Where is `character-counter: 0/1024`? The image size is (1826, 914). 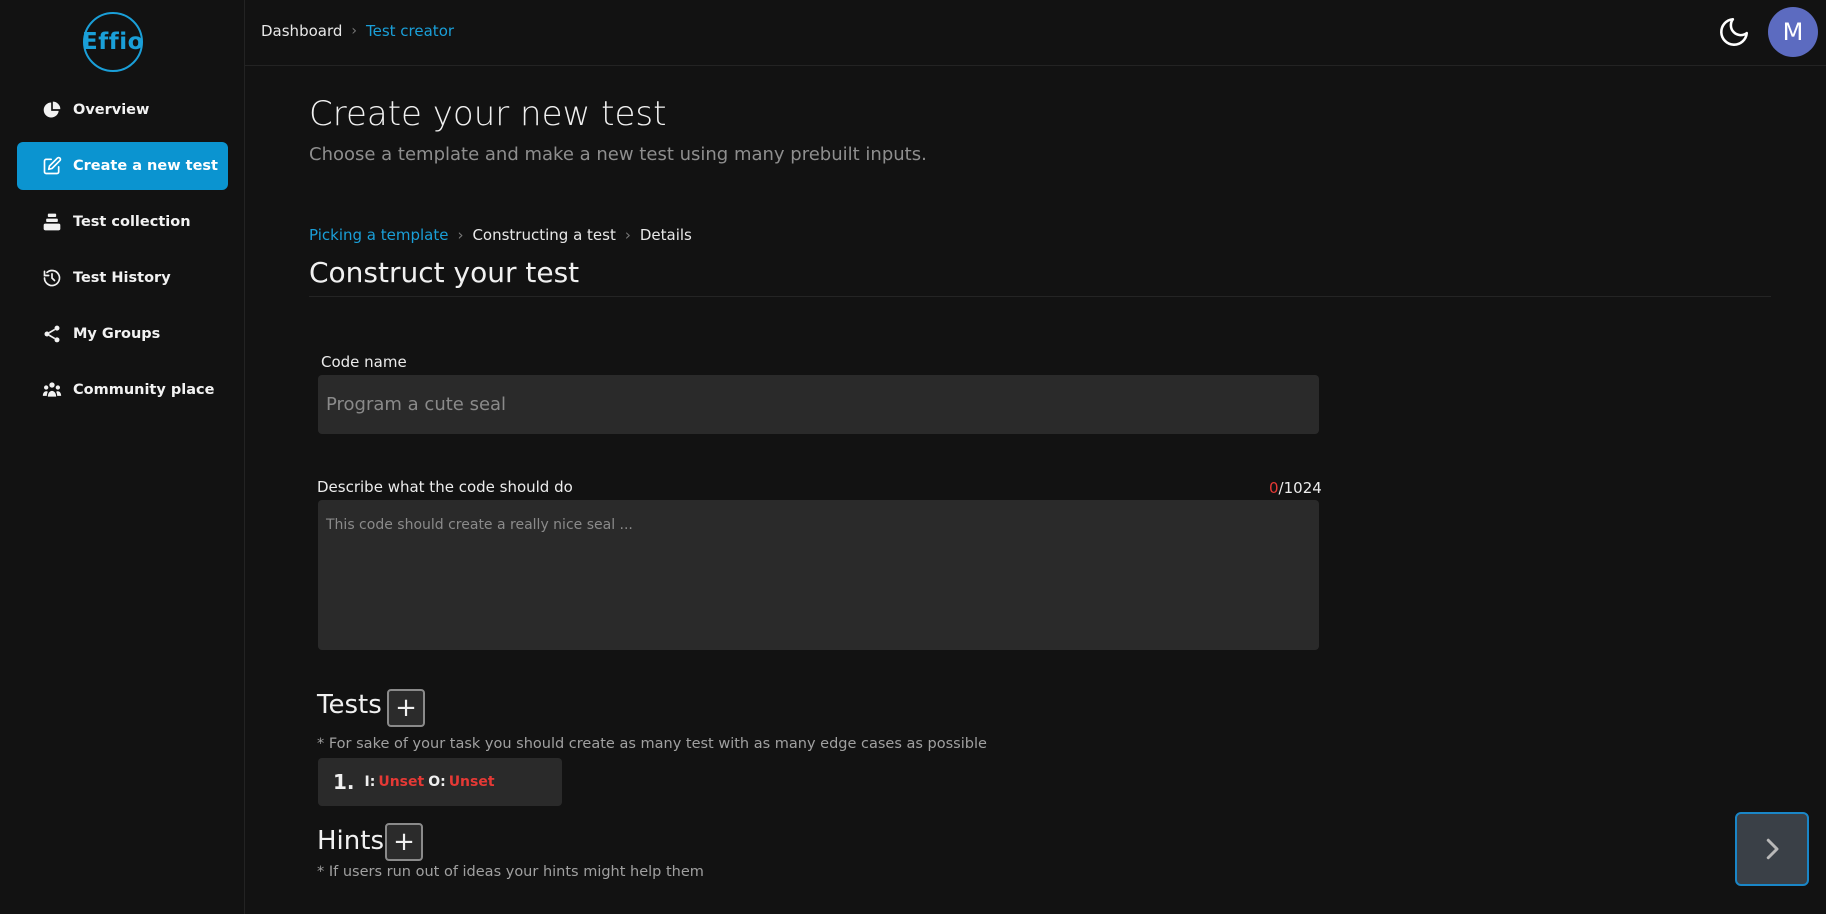 character-counter: 0/1024 is located at coordinates (1295, 488).